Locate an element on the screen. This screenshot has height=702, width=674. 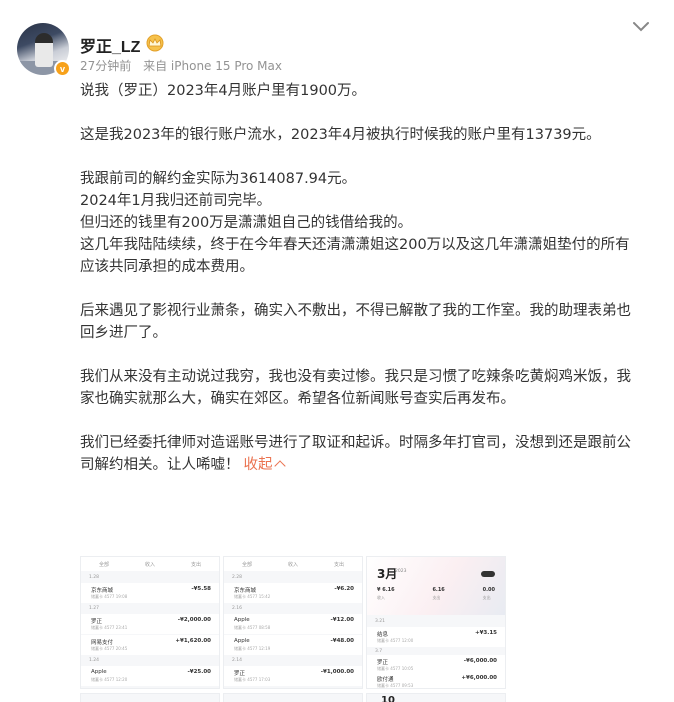
transaction-sub: 储蓄卡 4577 15:42 is located at coordinates (252, 596).